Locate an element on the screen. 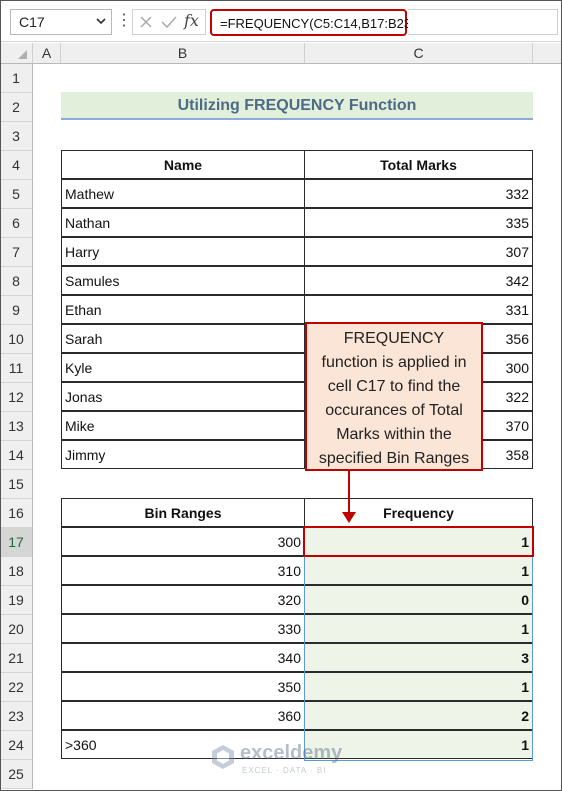  total-marks-cell: 307 is located at coordinates (418, 251).